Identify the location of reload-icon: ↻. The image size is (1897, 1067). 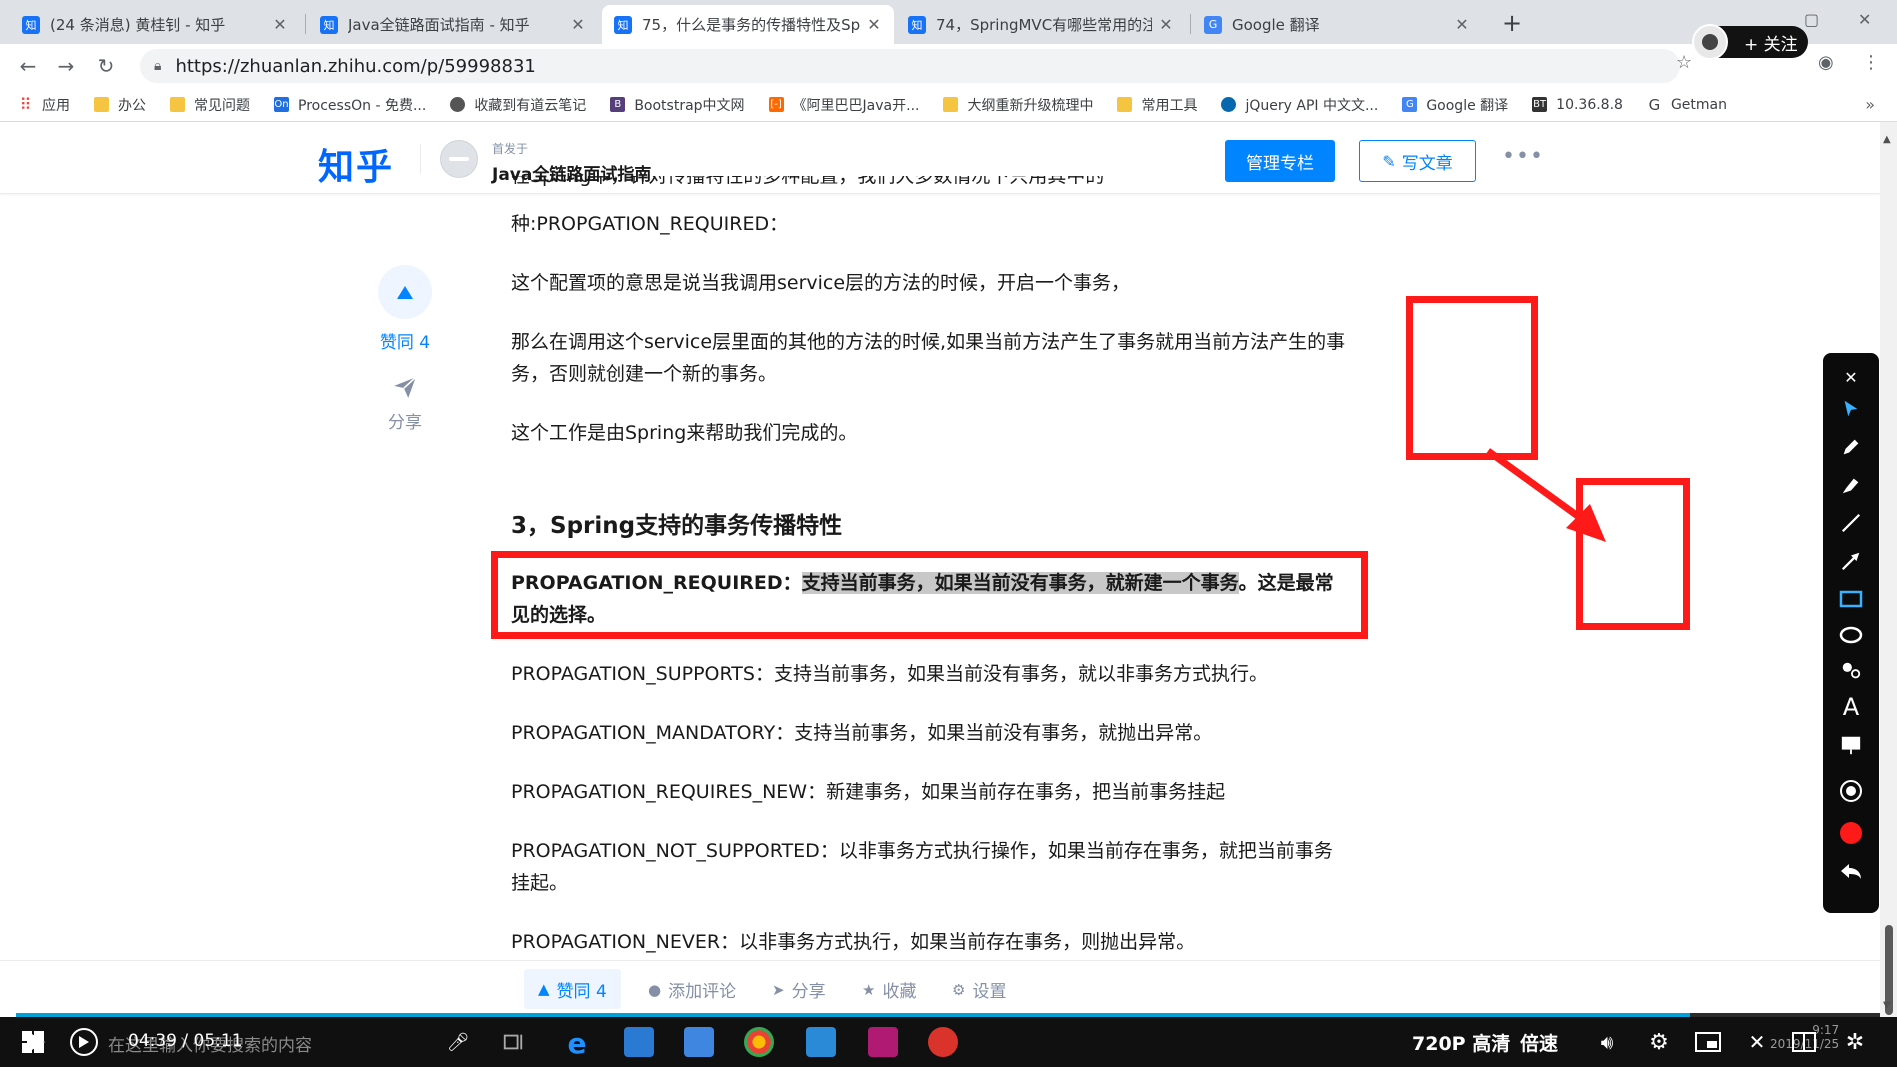
(106, 66).